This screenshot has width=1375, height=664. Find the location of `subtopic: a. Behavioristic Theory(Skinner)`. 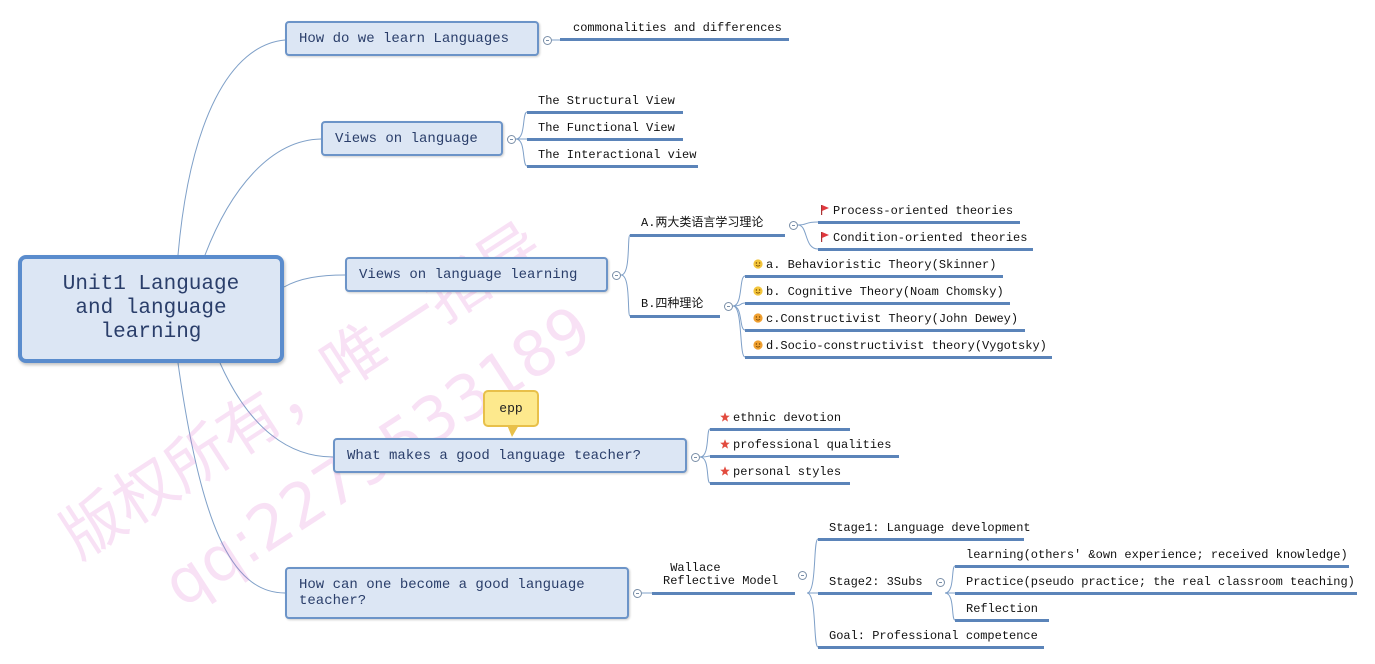

subtopic: a. Behavioristic Theory(Skinner) is located at coordinates (874, 265).